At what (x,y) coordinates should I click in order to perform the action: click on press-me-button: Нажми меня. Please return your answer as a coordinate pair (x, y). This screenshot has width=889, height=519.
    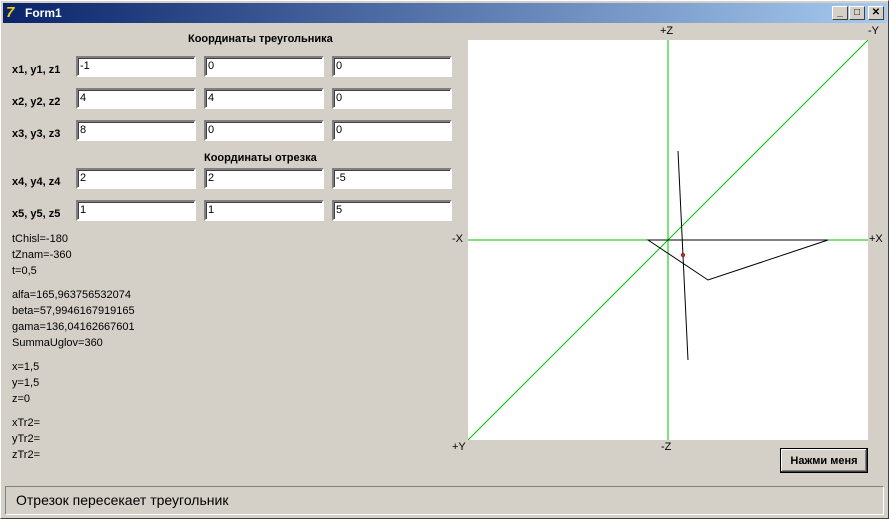
    Looking at the image, I should click on (824, 460).